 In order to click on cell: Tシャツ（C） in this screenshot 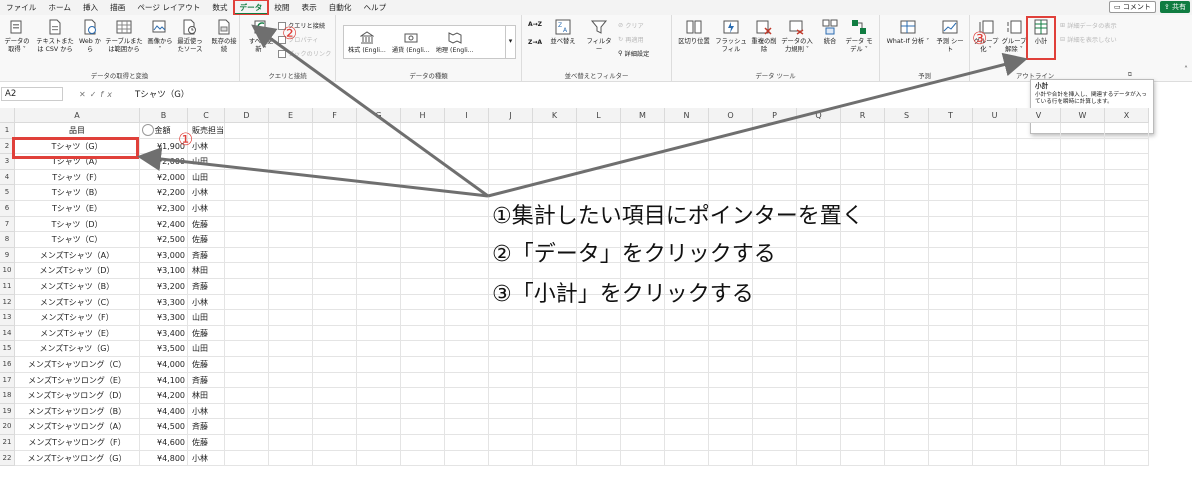, I will do `click(77, 240)`.